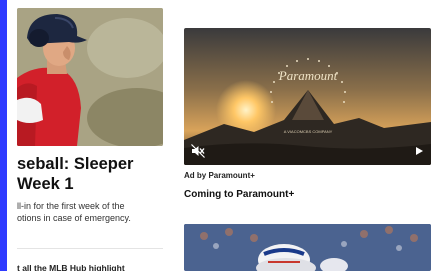  Describe the element at coordinates (307, 247) in the screenshot. I see `next-article-image` at that location.